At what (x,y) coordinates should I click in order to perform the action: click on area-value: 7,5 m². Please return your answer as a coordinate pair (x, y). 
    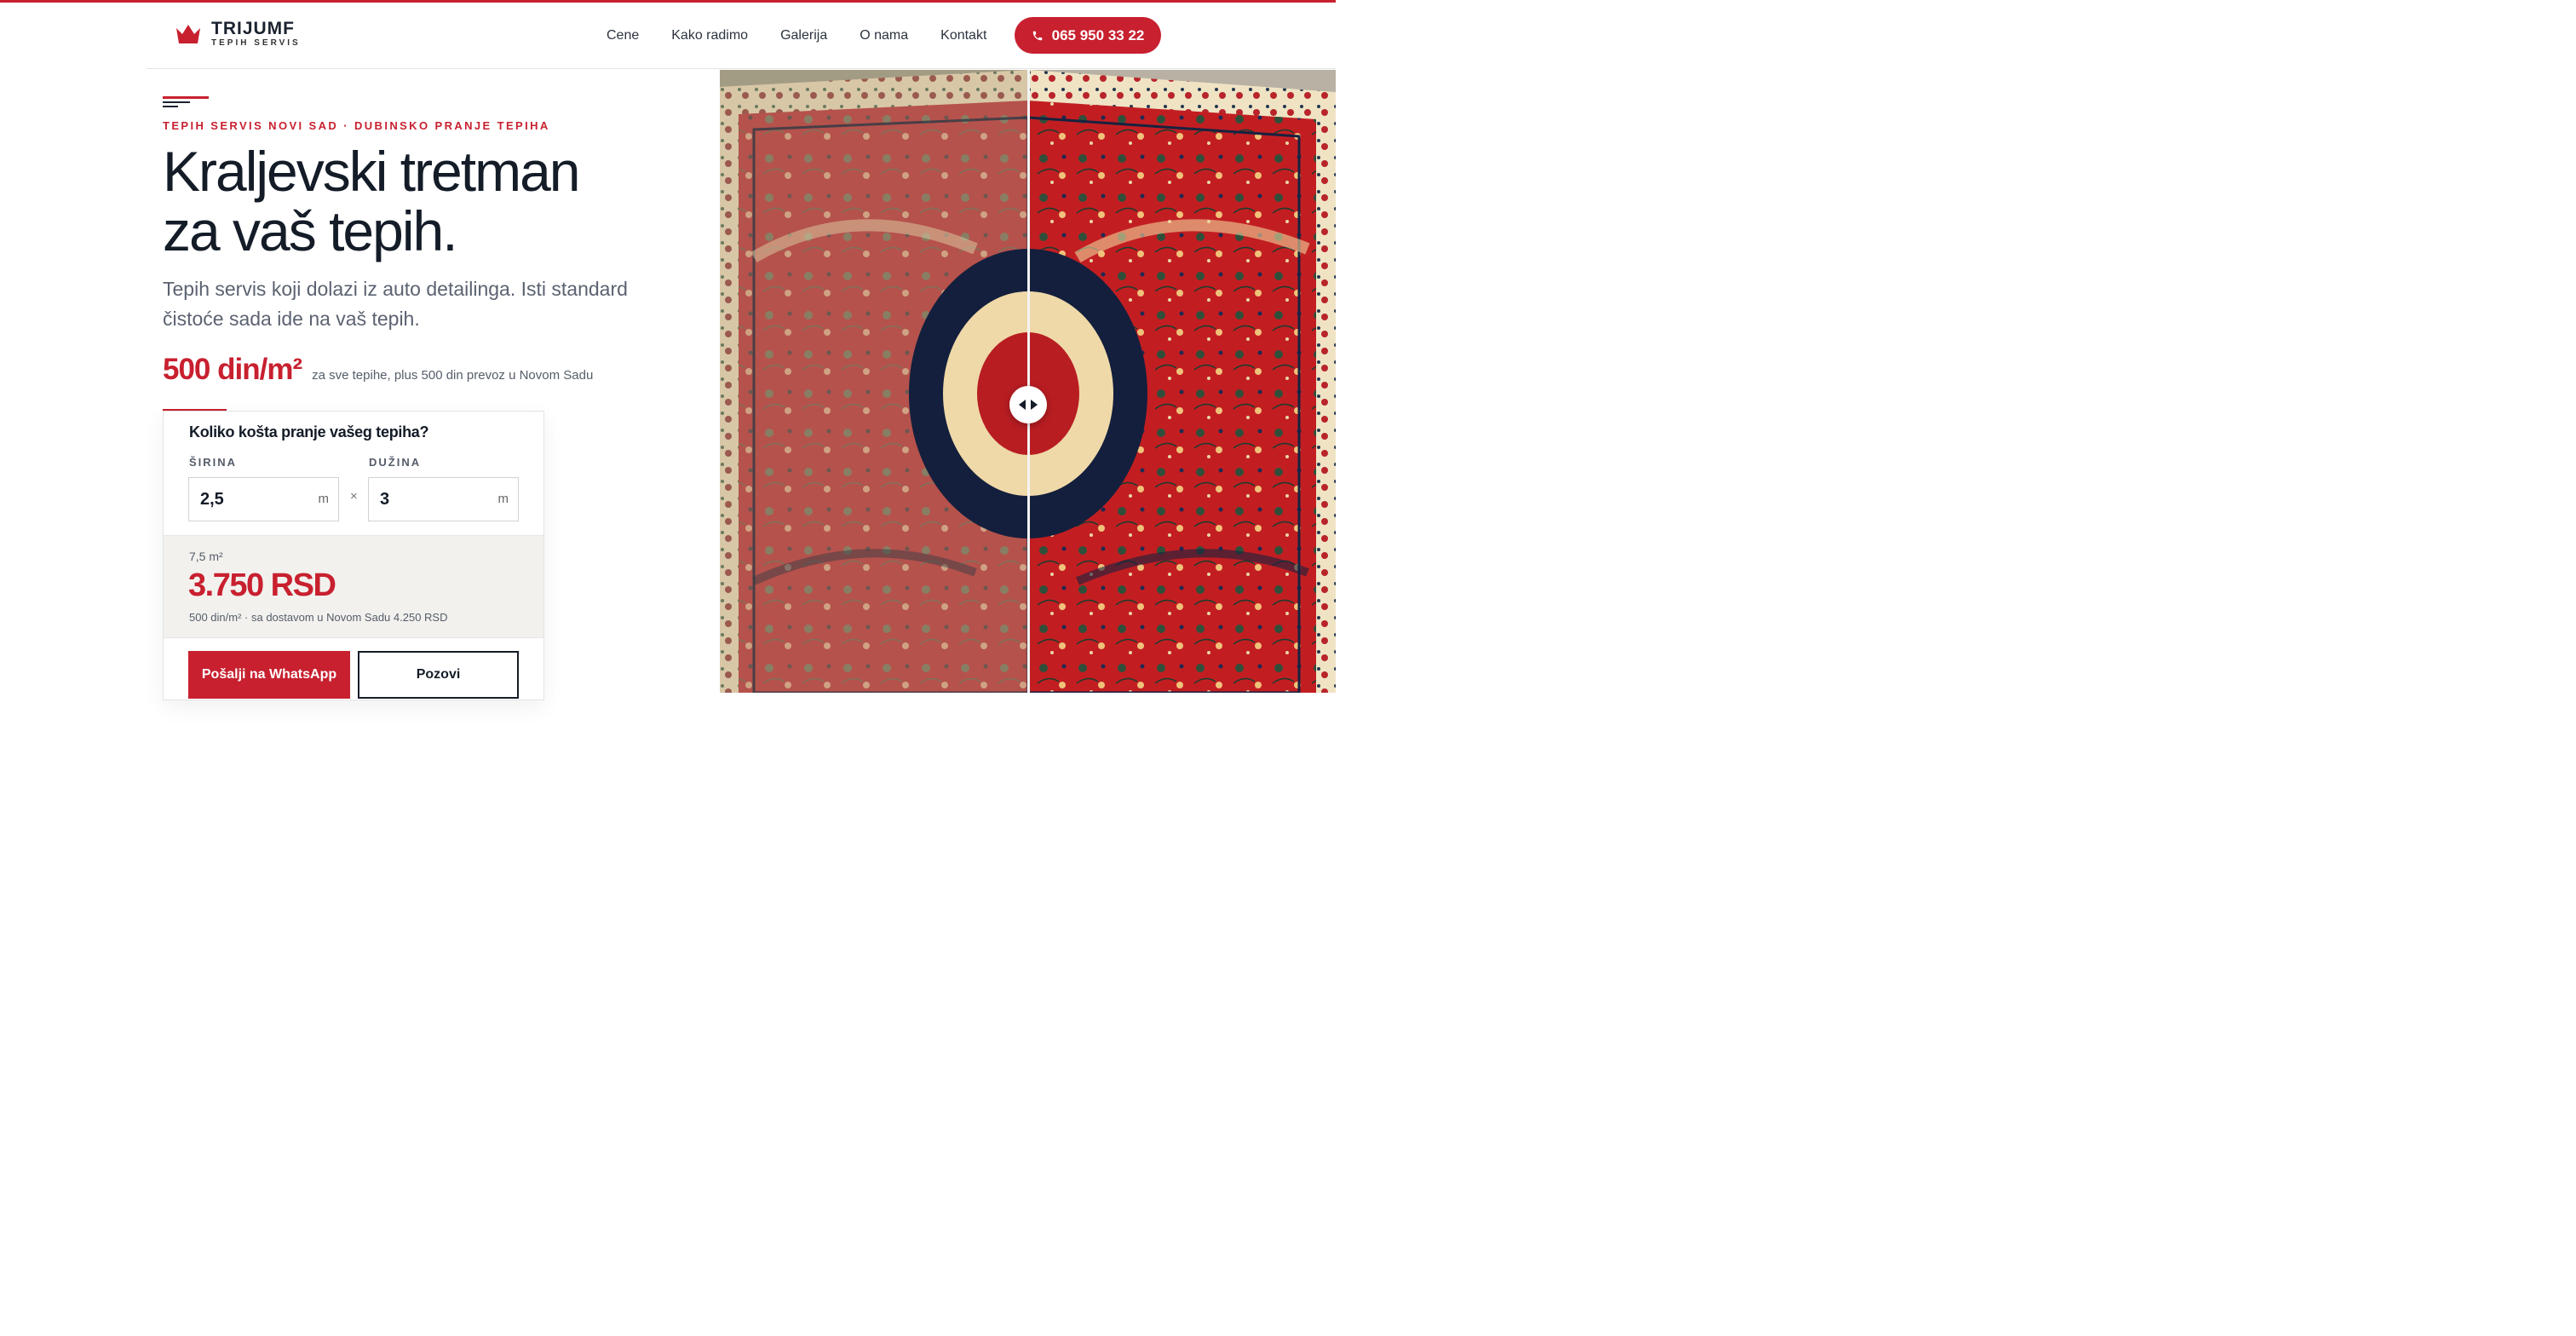
    Looking at the image, I should click on (206, 556).